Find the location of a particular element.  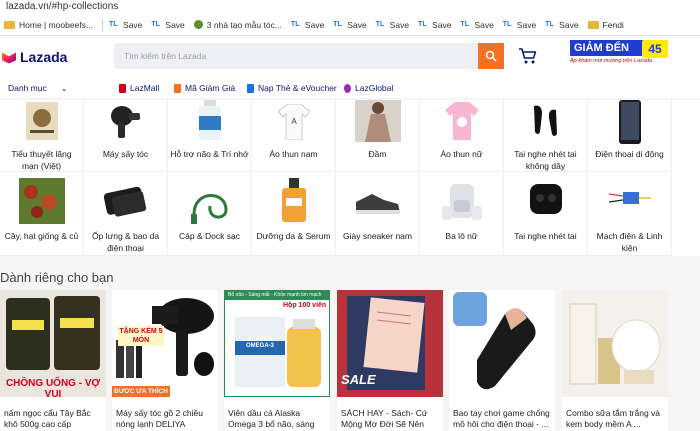

nav-lazglobal: LazGlobal is located at coordinates (368, 88).